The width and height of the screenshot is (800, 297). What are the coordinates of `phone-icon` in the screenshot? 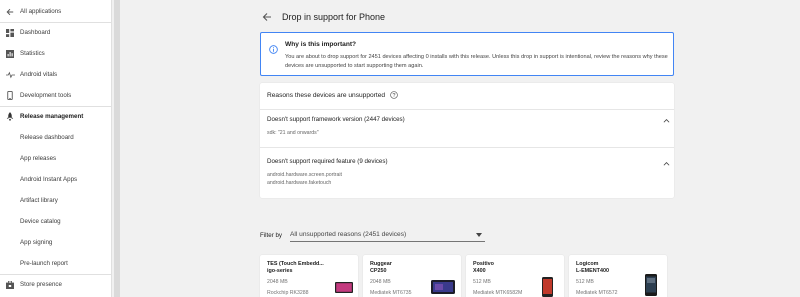 It's located at (10, 95).